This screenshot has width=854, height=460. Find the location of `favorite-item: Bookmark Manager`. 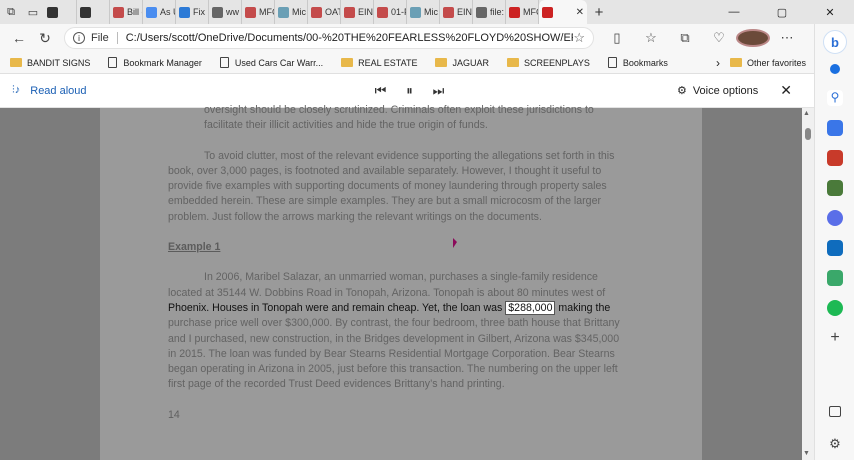

favorite-item: Bookmark Manager is located at coordinates (155, 62).